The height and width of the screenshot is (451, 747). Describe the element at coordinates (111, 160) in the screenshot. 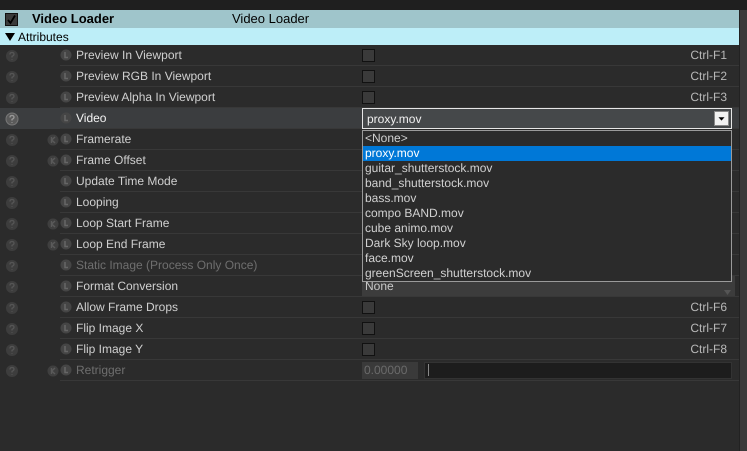

I see `attribute-label: Frame Offset` at that location.